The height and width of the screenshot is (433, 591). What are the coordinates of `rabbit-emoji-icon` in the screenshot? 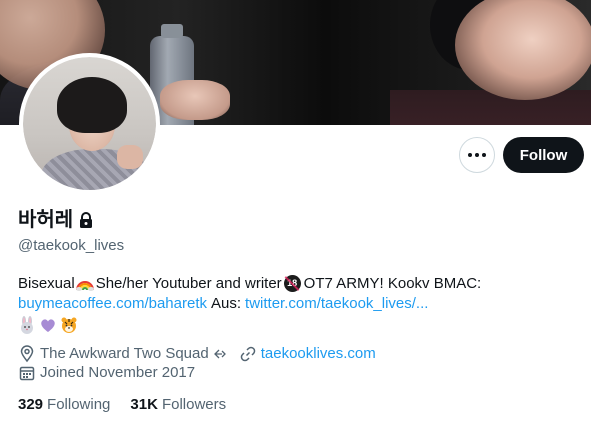 It's located at (27, 325).